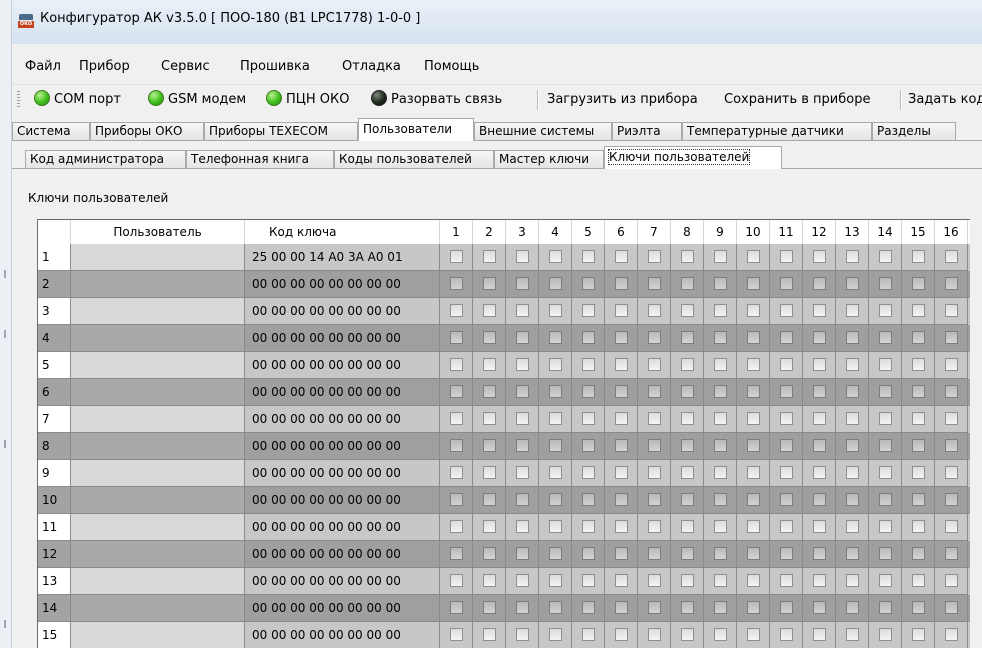 This screenshot has height=648, width=982. What do you see at coordinates (54, 473) in the screenshot?
I see `row-number-cell: 9` at bounding box center [54, 473].